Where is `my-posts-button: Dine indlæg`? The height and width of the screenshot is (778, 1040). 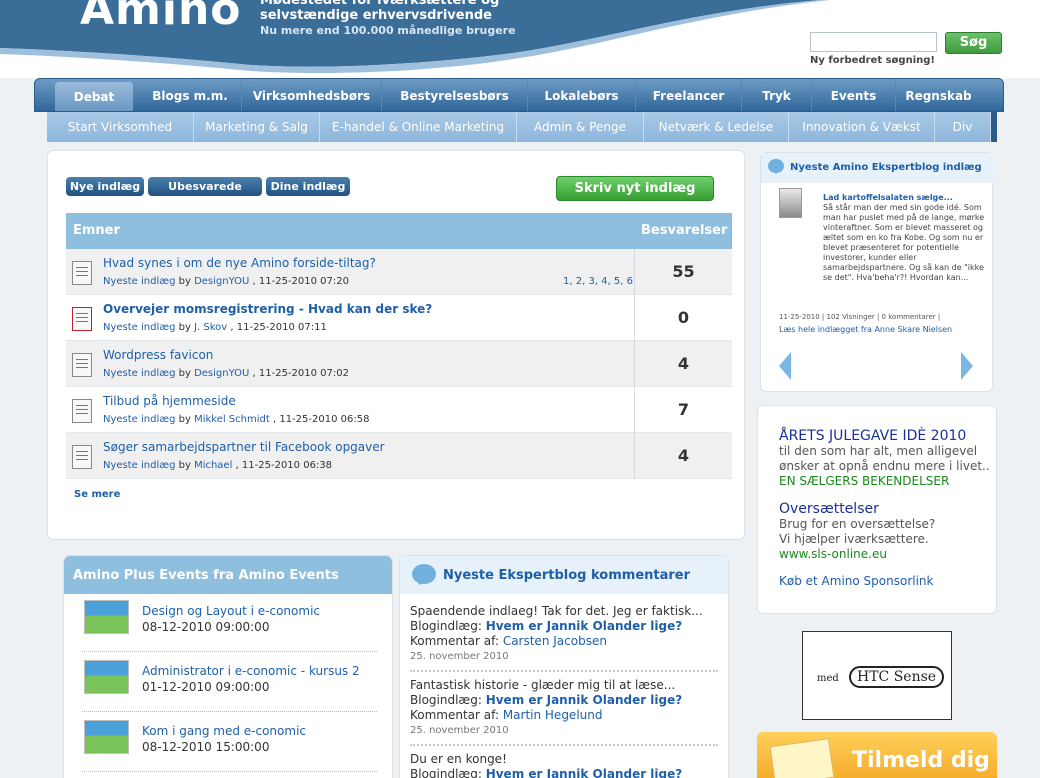
my-posts-button: Dine indlæg is located at coordinates (308, 186).